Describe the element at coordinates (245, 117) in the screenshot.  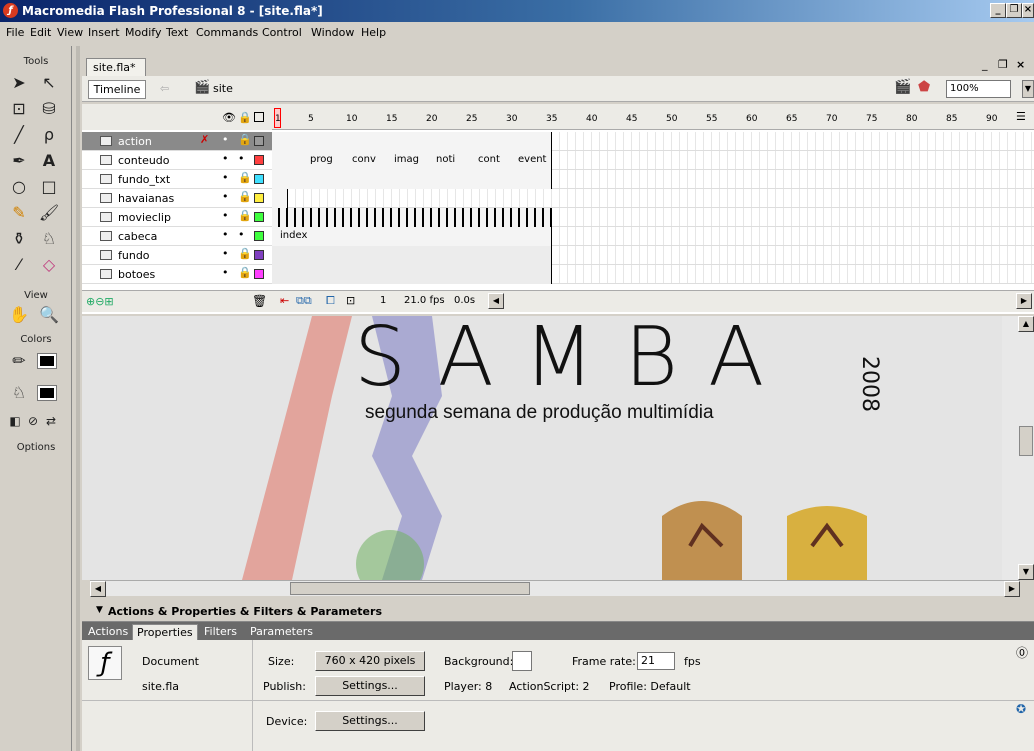
I see `lock-all-icon: 🔒` at that location.